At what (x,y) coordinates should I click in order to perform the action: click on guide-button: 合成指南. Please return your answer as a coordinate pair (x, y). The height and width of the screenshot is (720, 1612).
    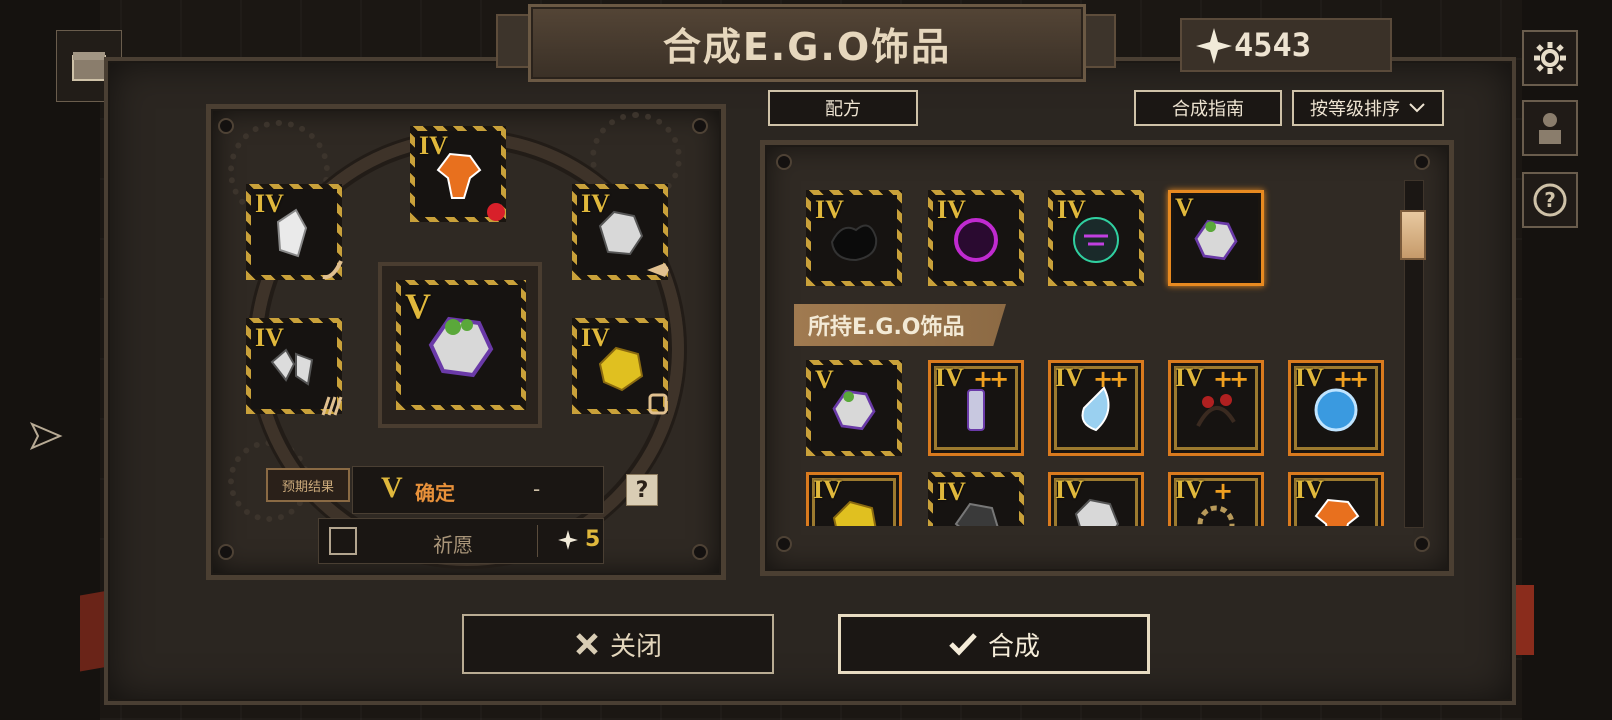
    Looking at the image, I should click on (1208, 108).